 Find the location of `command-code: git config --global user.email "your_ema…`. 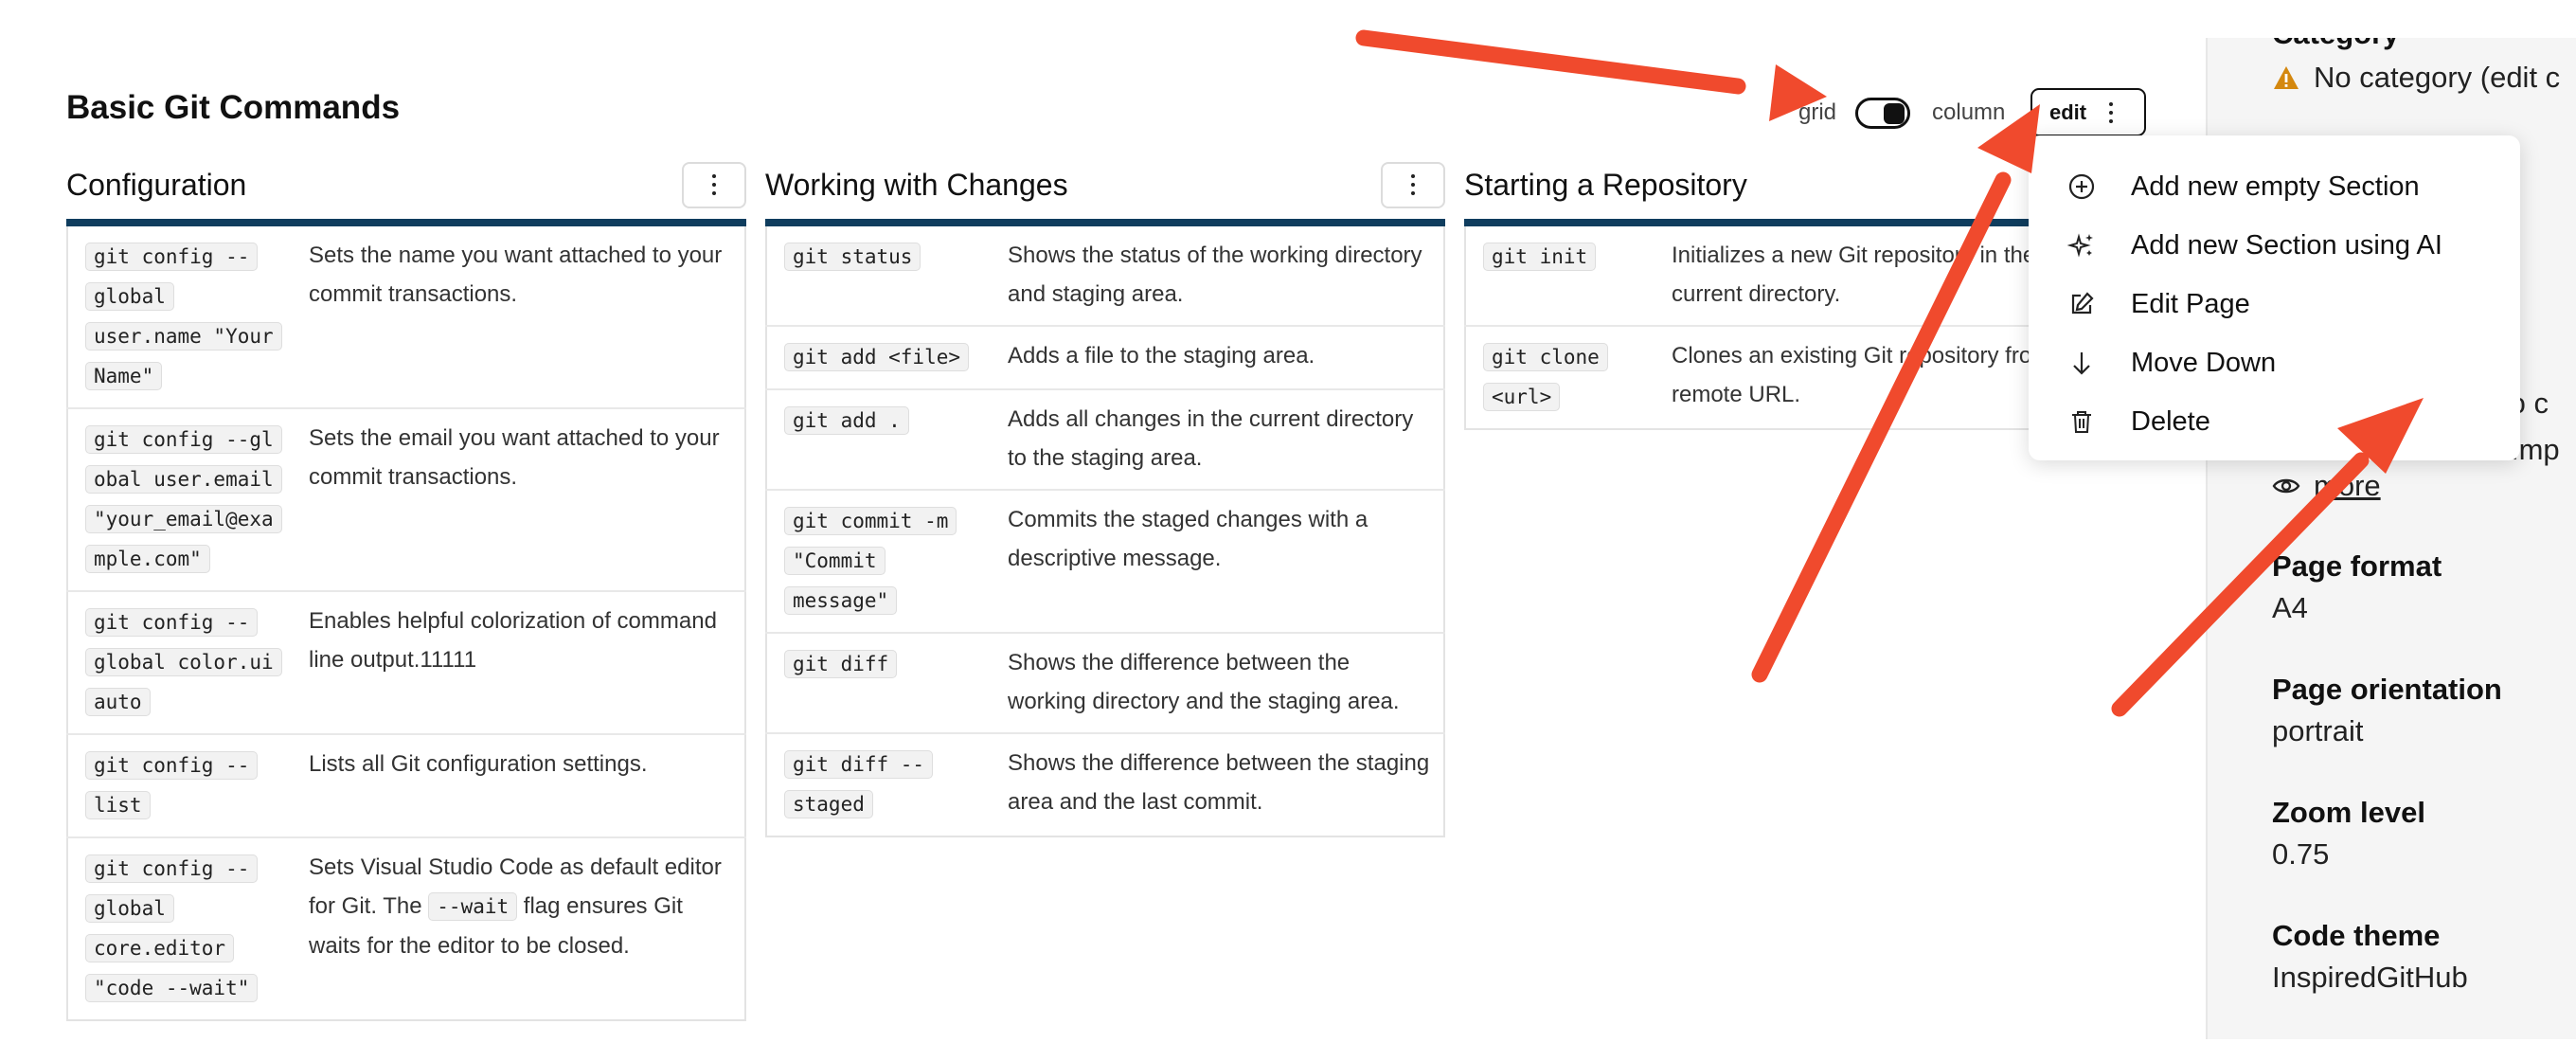

command-code: git config --global user.email "your_ema… is located at coordinates (183, 499).